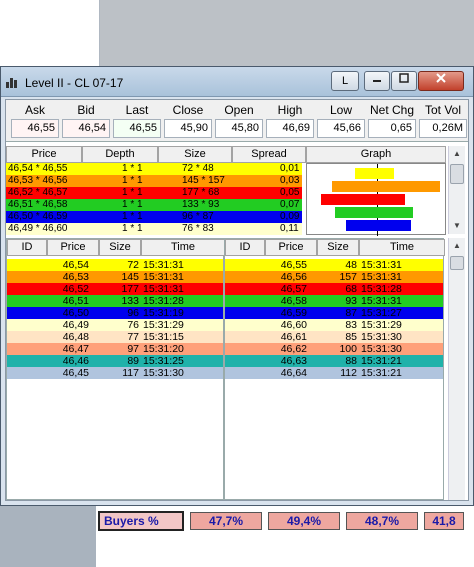  I want to click on trade-time: 15:31:15, so click(163, 337).